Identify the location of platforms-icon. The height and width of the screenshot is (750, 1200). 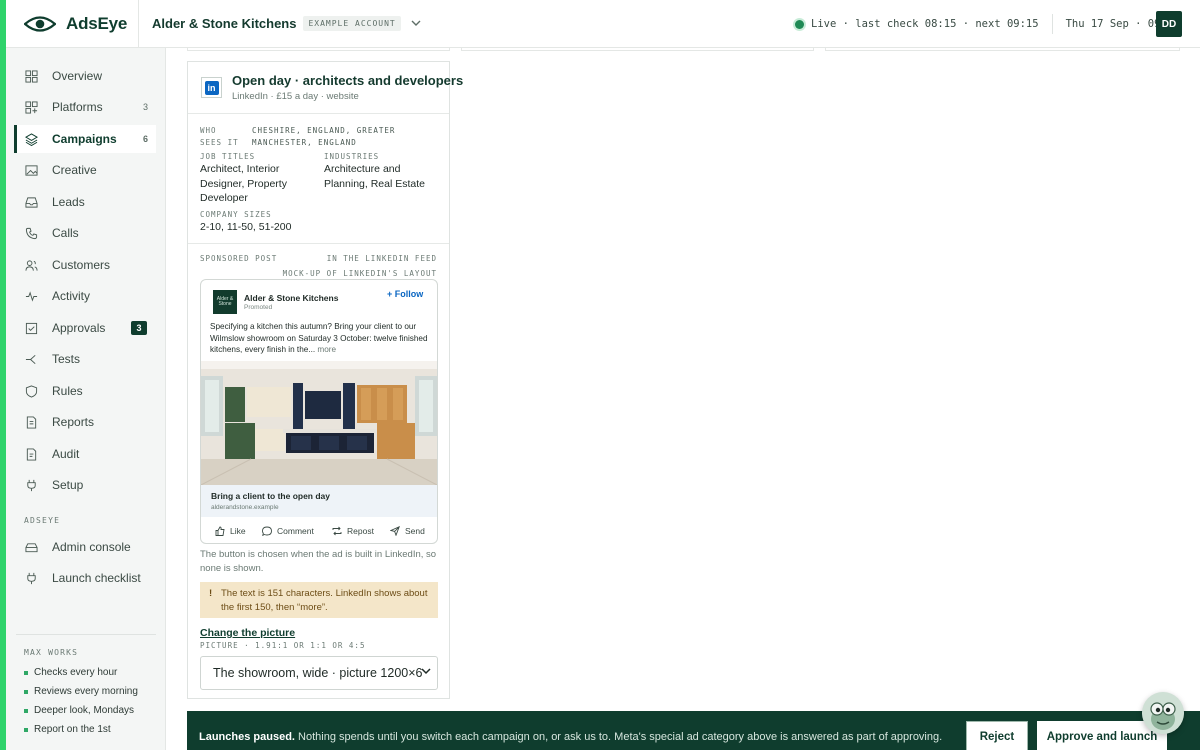
(31, 107).